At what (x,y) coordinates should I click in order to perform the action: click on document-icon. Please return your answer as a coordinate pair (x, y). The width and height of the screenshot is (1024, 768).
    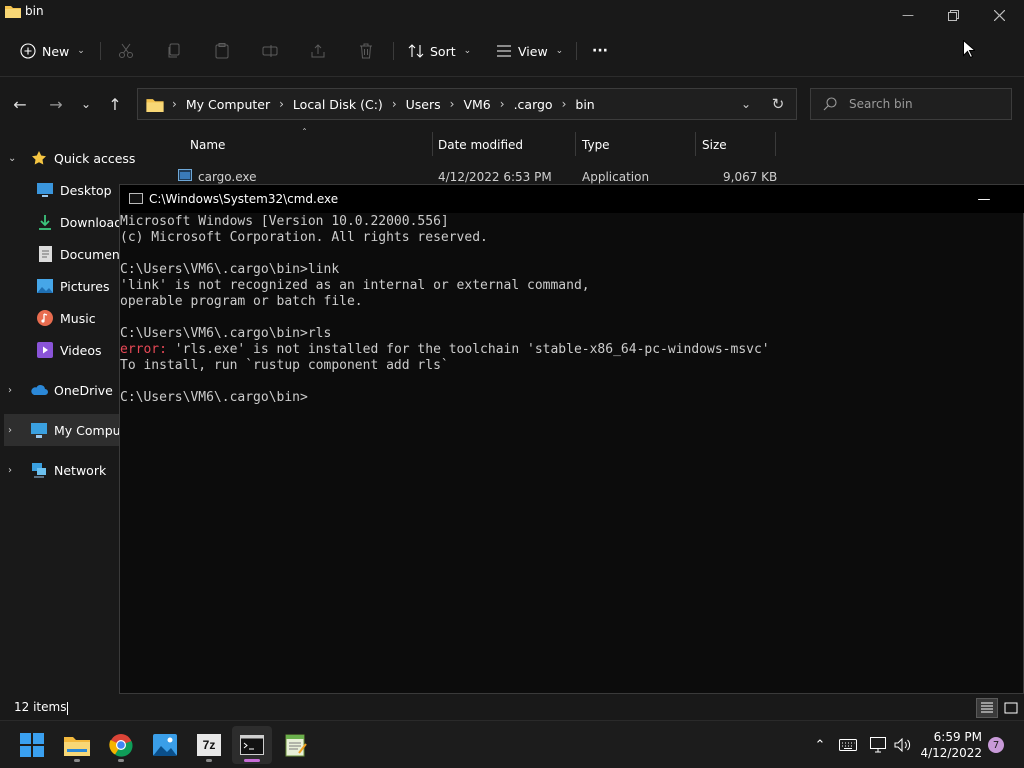
    Looking at the image, I should click on (45, 254).